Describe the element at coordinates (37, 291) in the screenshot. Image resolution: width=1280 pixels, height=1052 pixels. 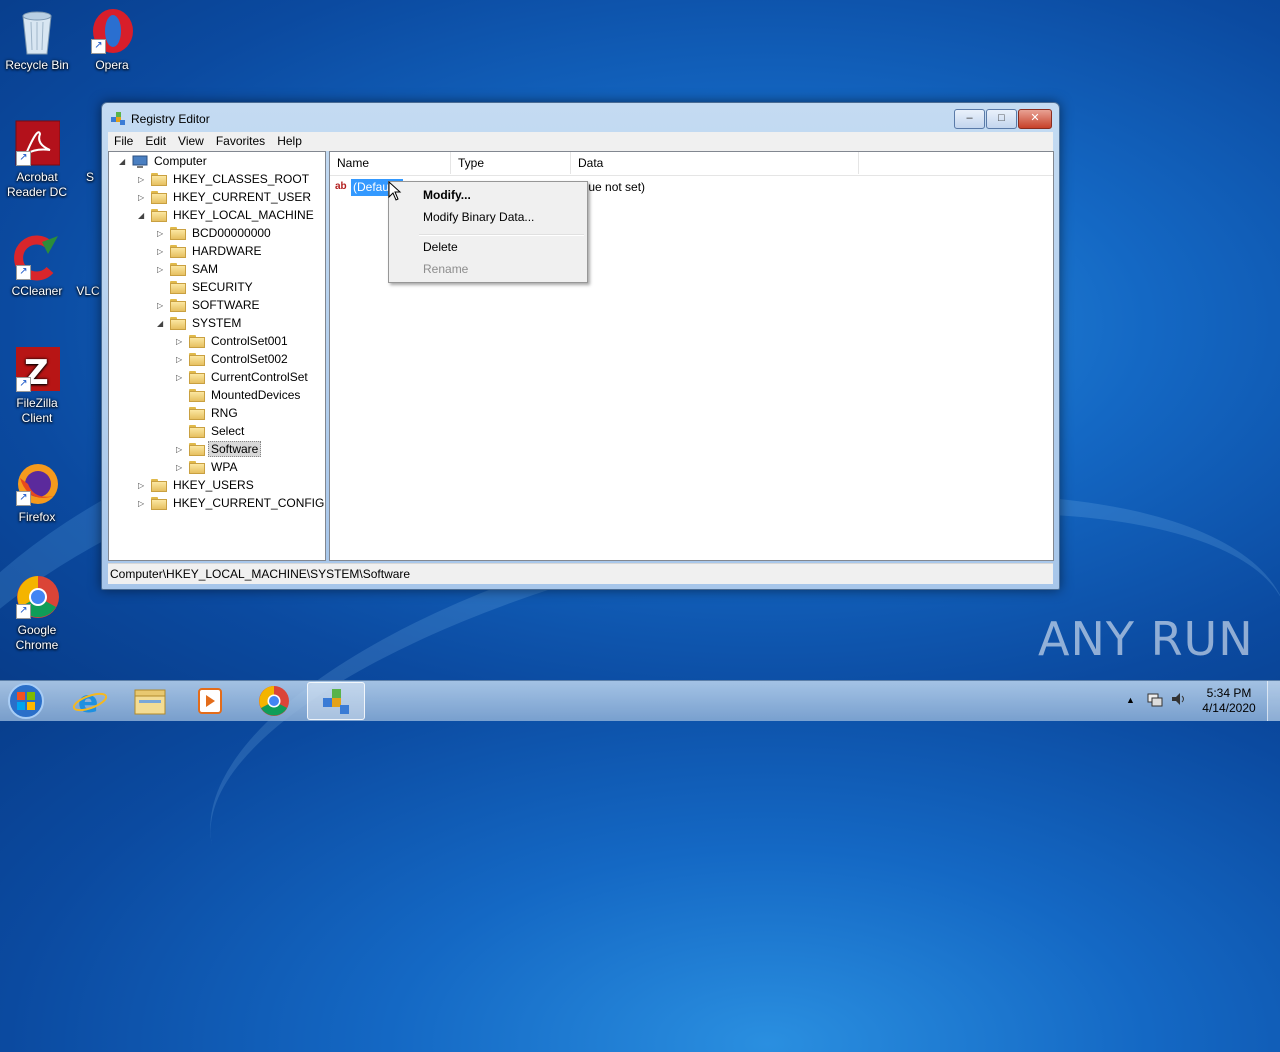
I see `desktop-icon-label: CCleaner` at that location.